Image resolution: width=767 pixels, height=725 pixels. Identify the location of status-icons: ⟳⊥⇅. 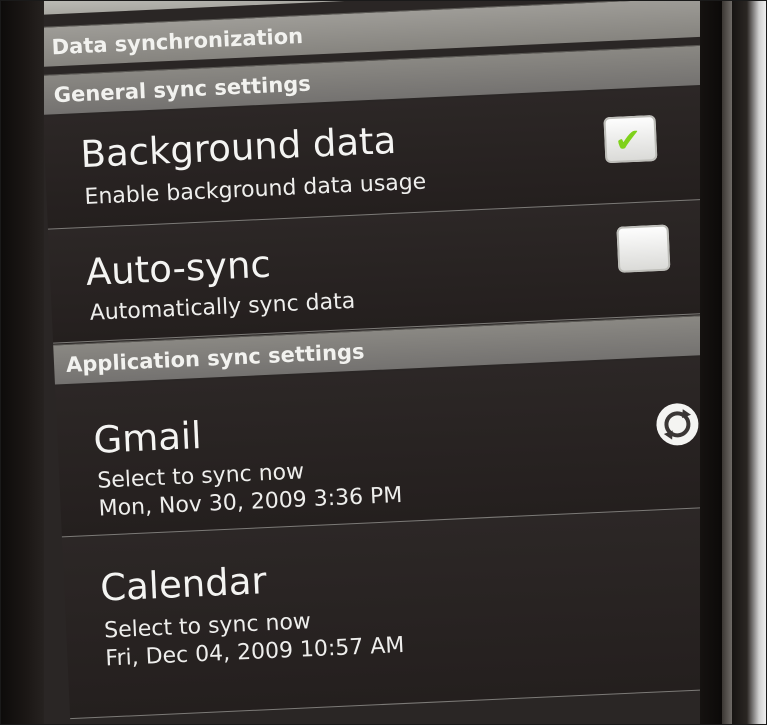
(320, 1).